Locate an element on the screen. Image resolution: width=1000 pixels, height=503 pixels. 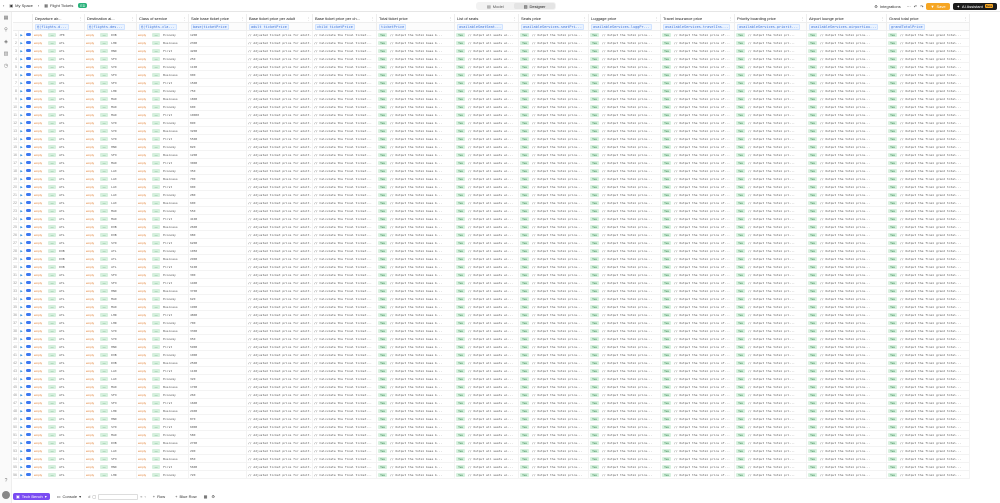
filter-icon: ⚲ is located at coordinates (6, 30).